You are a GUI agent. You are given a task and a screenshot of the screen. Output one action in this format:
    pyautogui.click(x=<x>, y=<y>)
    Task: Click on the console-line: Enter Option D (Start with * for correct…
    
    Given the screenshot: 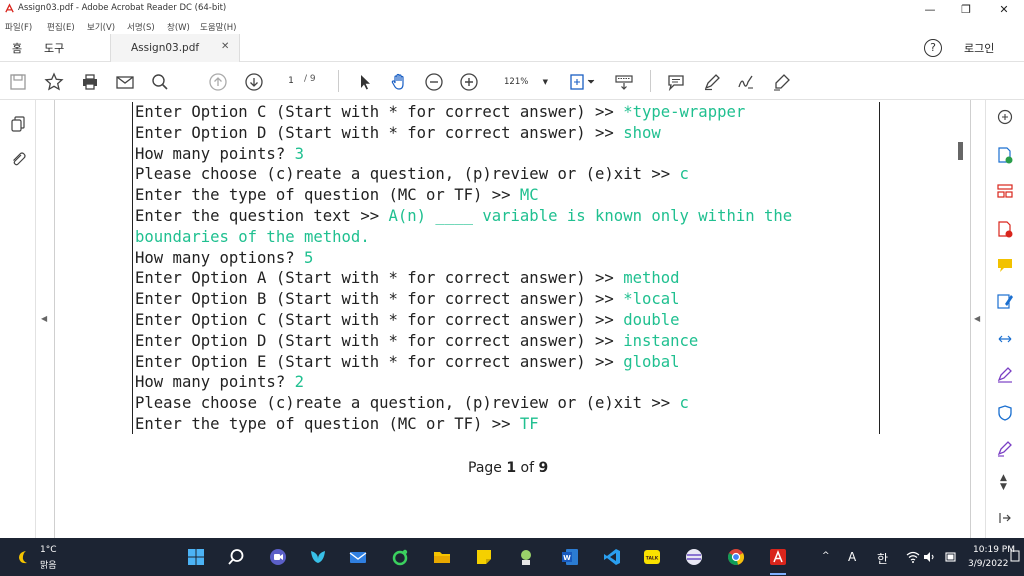 What is the action you would take?
    pyautogui.click(x=417, y=340)
    